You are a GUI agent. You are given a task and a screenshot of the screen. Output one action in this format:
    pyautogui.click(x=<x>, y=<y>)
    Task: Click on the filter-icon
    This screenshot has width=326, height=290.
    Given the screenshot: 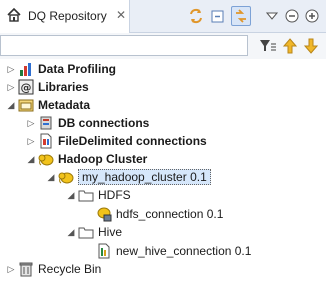 What is the action you would take?
    pyautogui.click(x=268, y=46)
    